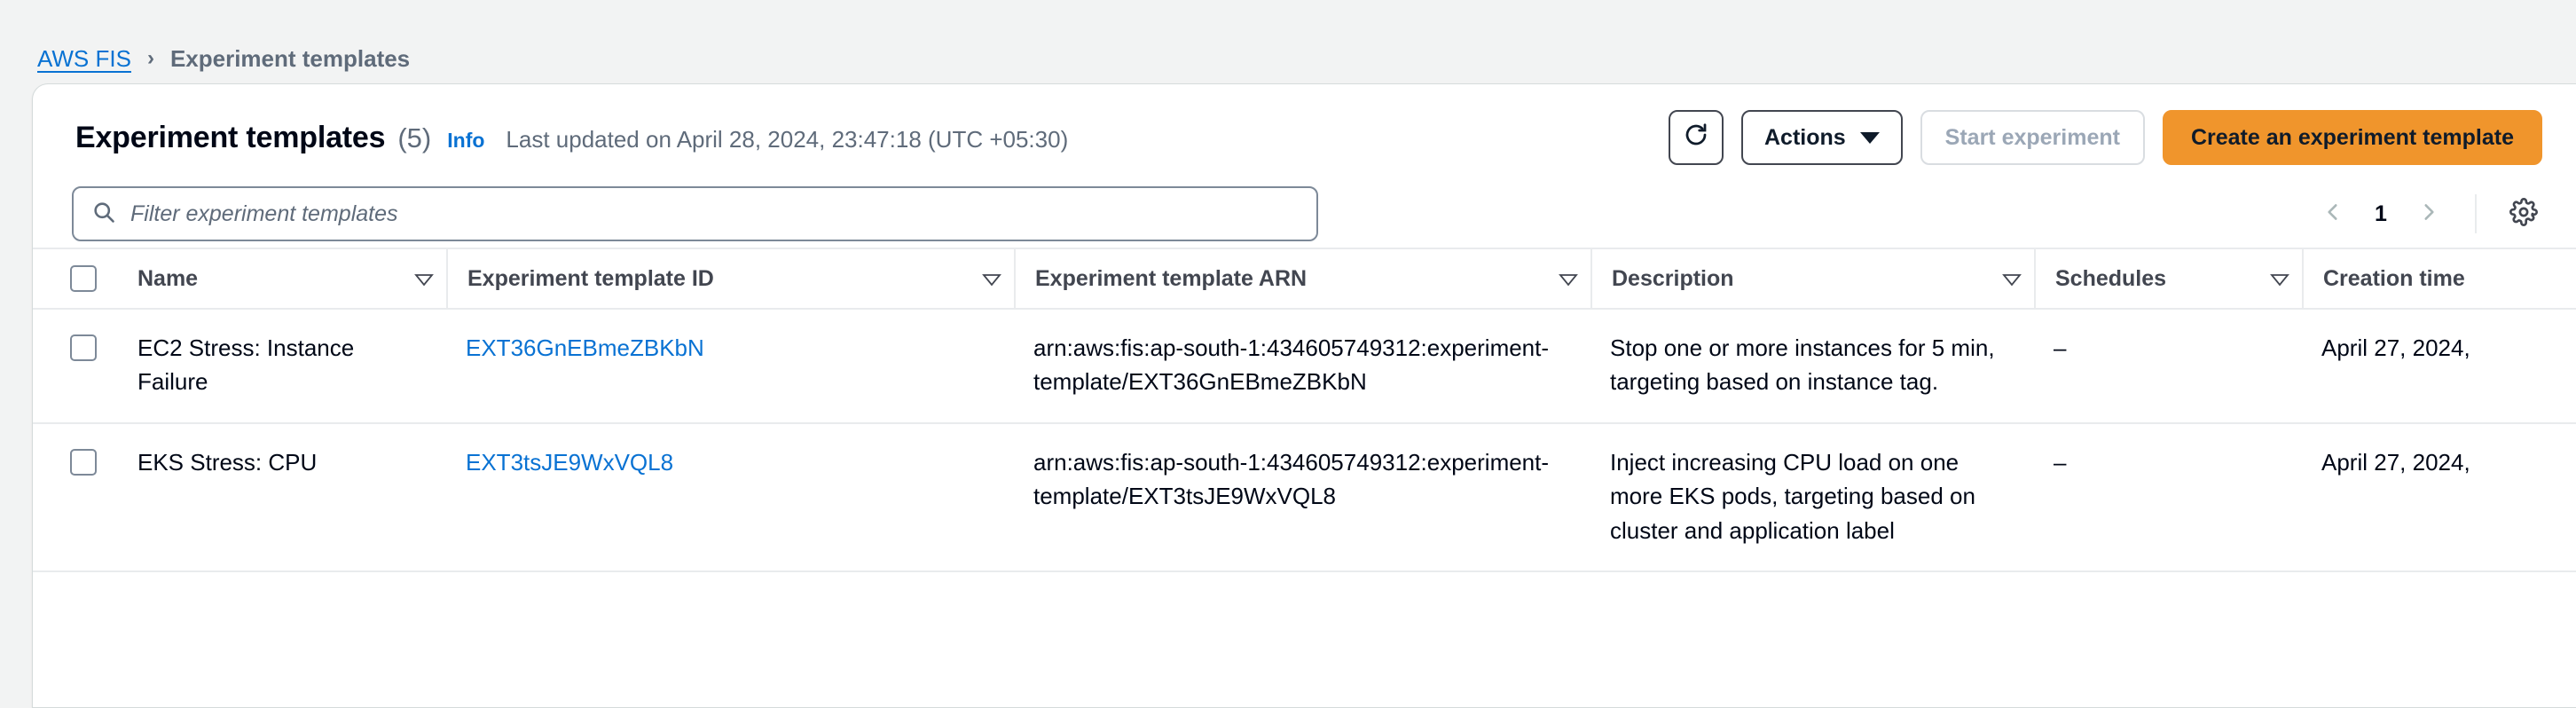 The height and width of the screenshot is (708, 2576). Describe the element at coordinates (2381, 214) in the screenshot. I see `pagination-page-1: 1` at that location.